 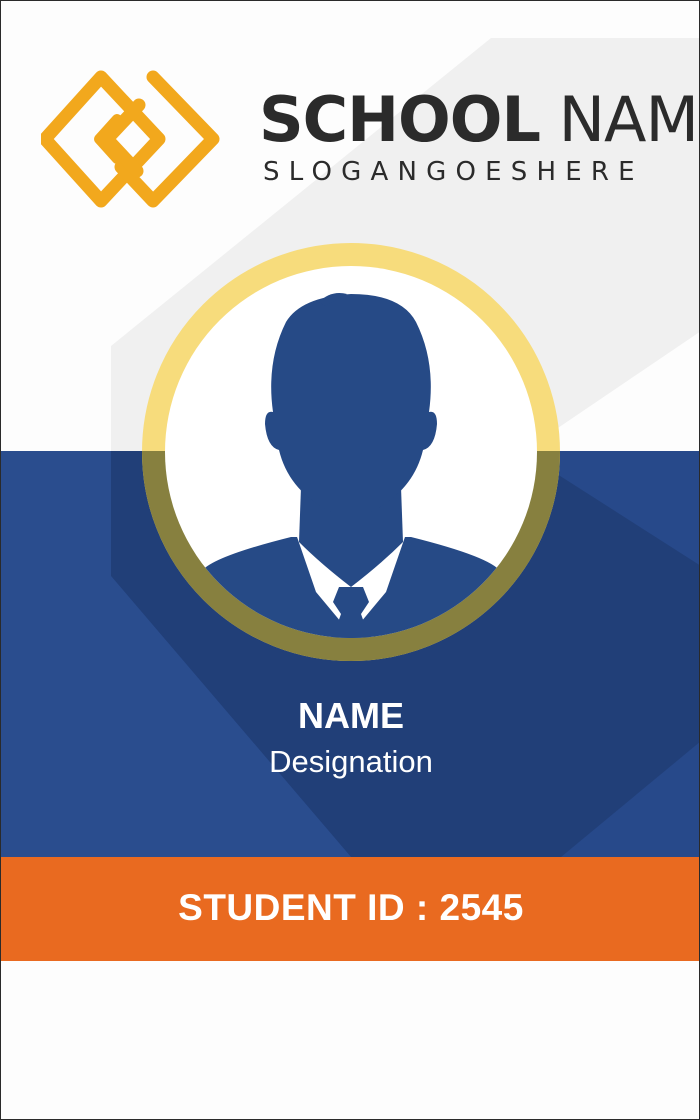 I want to click on student-id: STUDENT ID : 2545, so click(x=351, y=907).